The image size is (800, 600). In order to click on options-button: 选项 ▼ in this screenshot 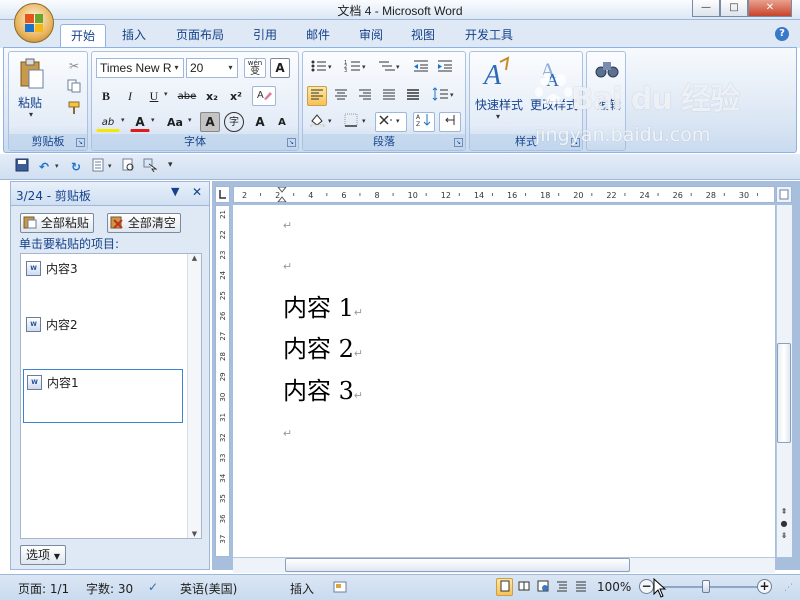, I will do `click(43, 555)`.